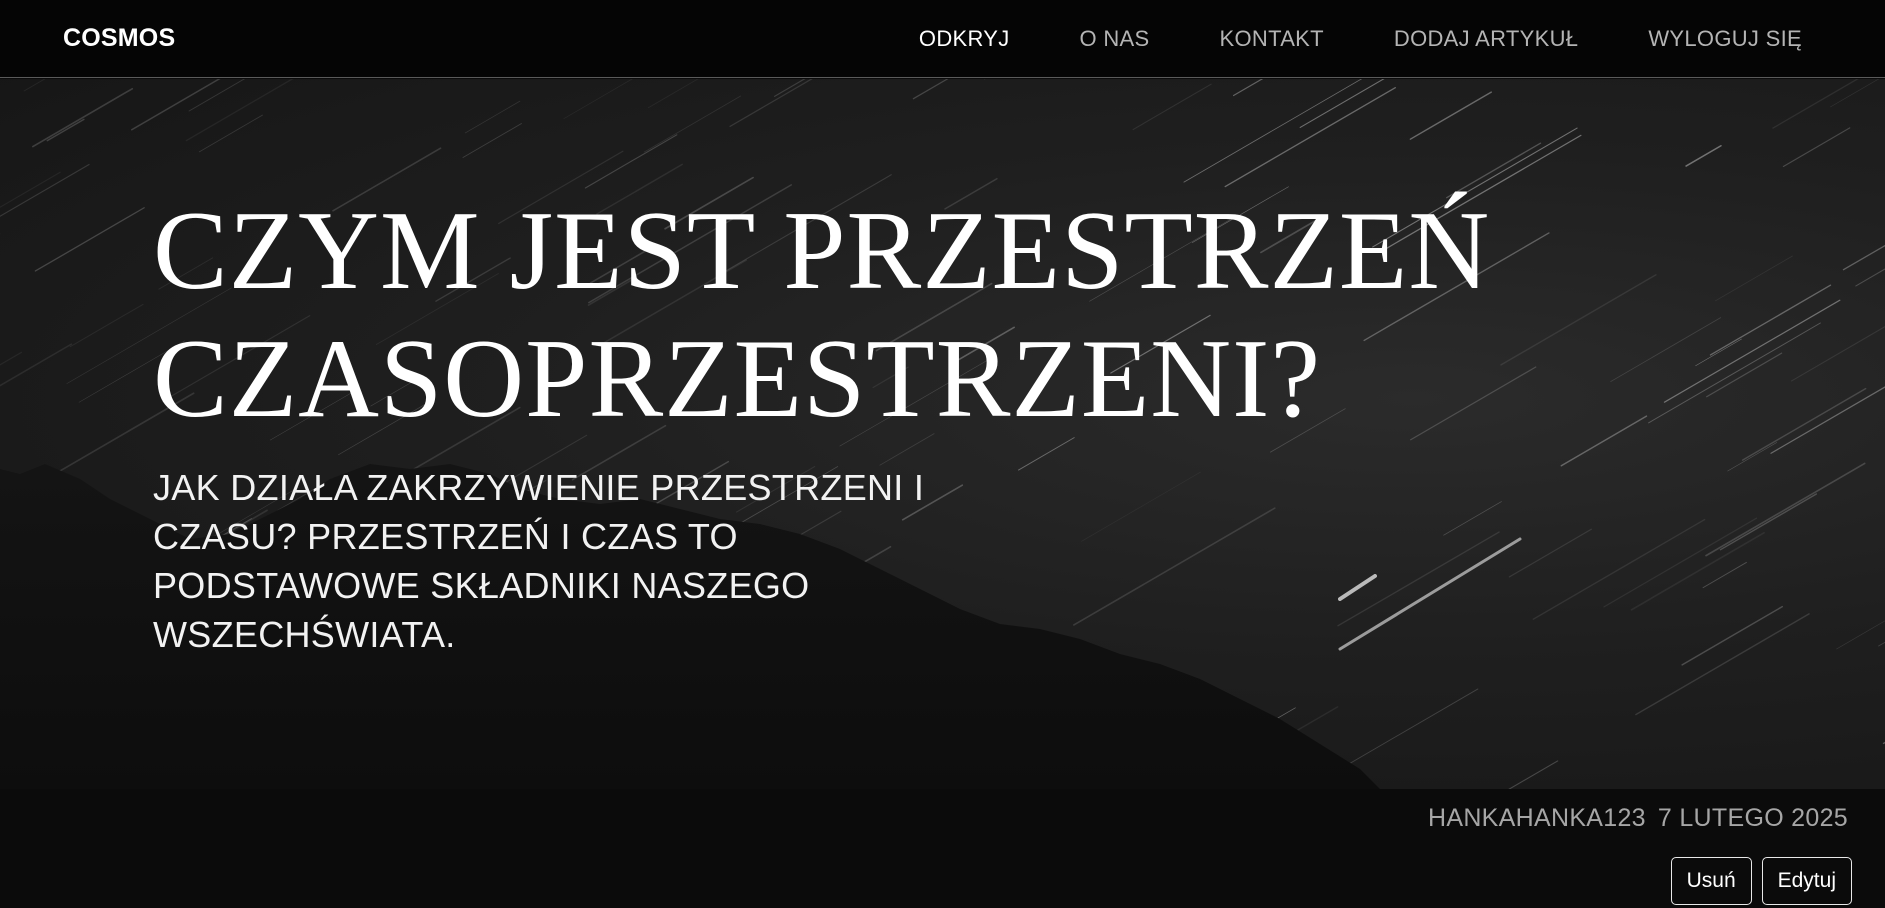 The image size is (1885, 908). Describe the element at coordinates (1272, 39) in the screenshot. I see `nav-link-kontakt: KONTAKT` at that location.